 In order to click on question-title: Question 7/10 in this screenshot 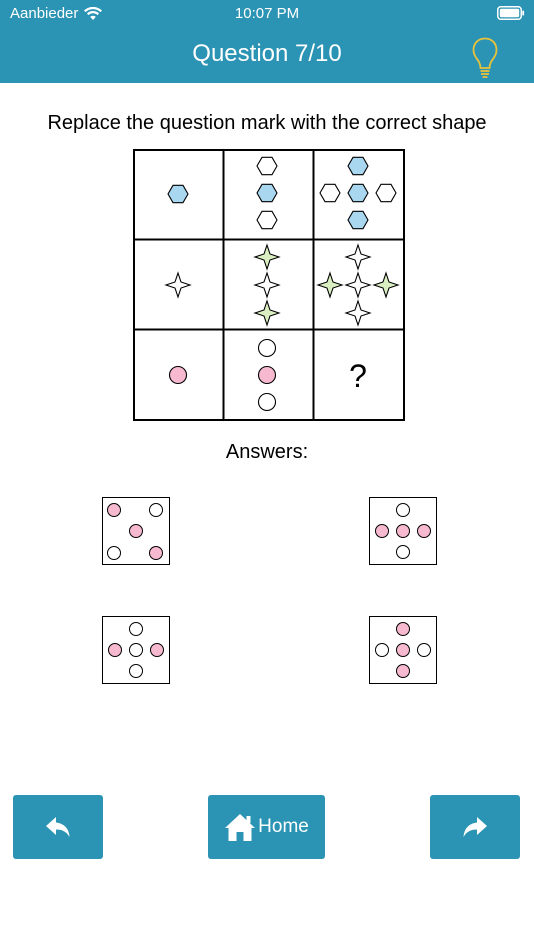, I will do `click(267, 53)`.